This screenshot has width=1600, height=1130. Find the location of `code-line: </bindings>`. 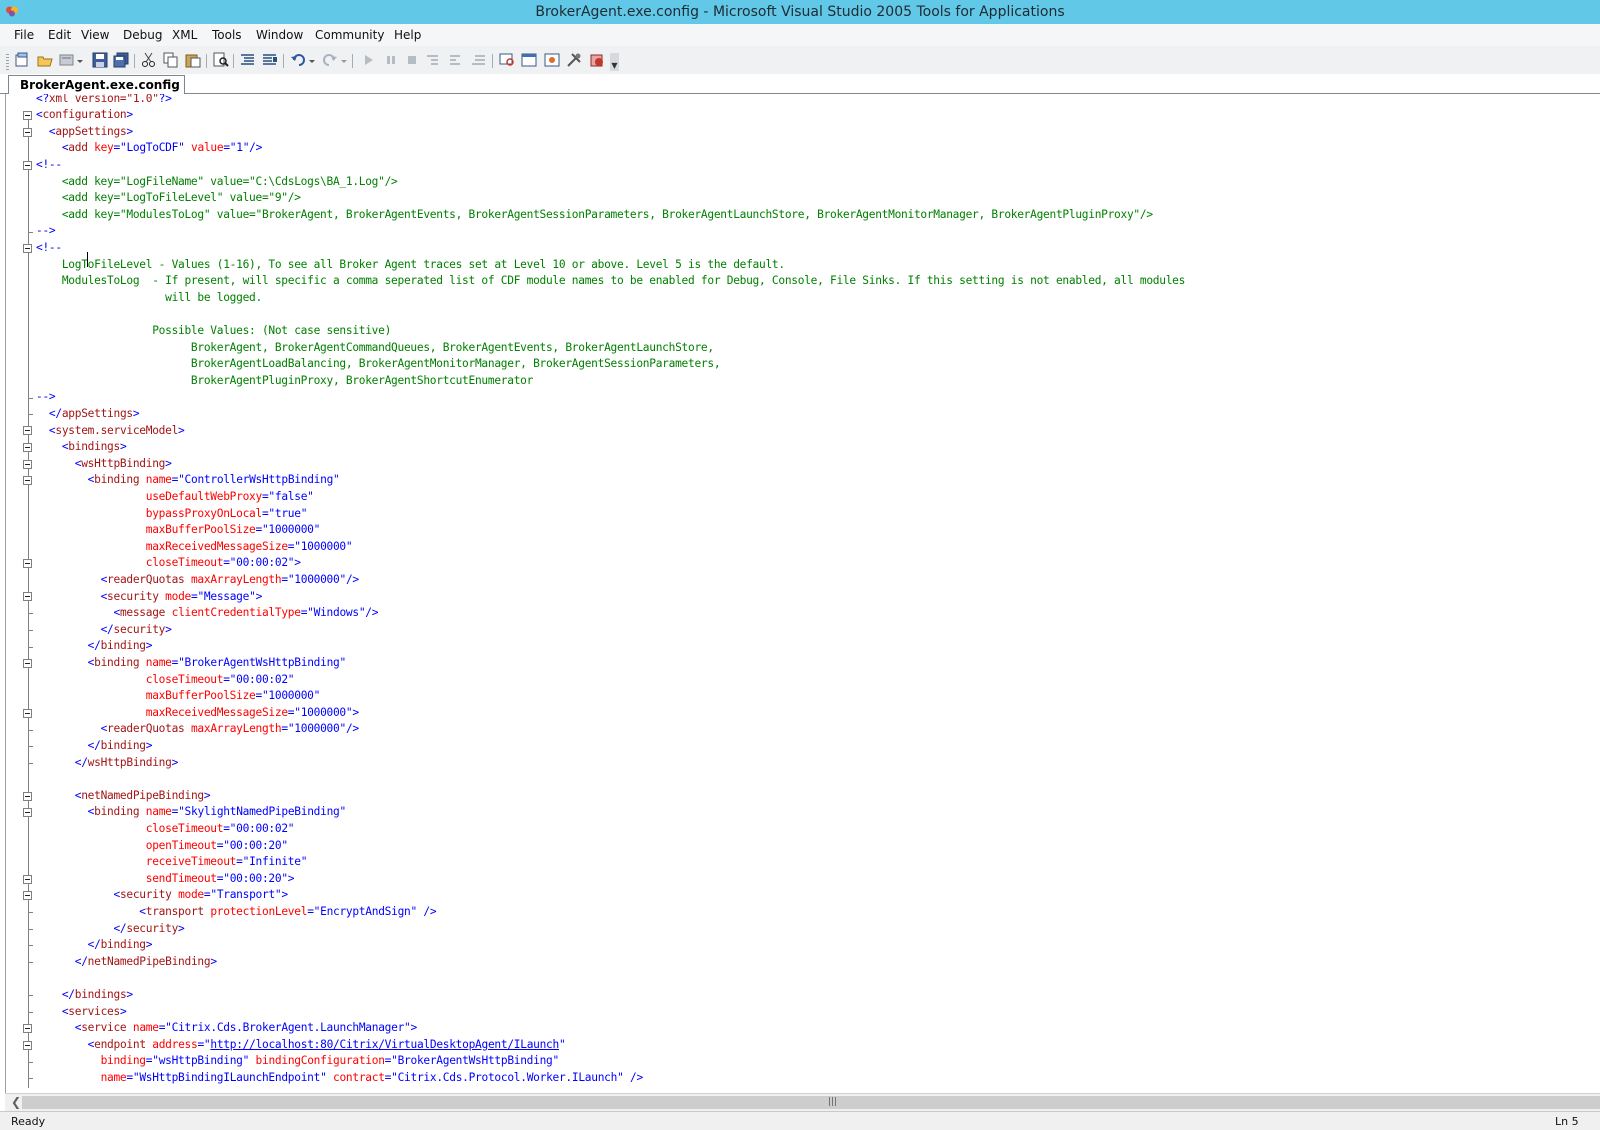

code-line: </bindings> is located at coordinates (84, 995).